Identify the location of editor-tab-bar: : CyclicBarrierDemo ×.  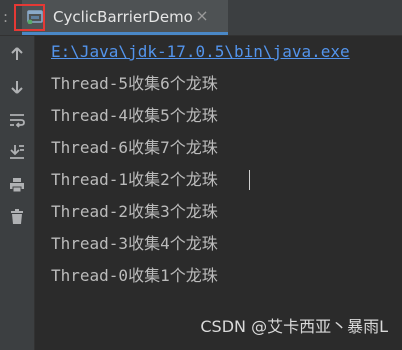
(201, 18).